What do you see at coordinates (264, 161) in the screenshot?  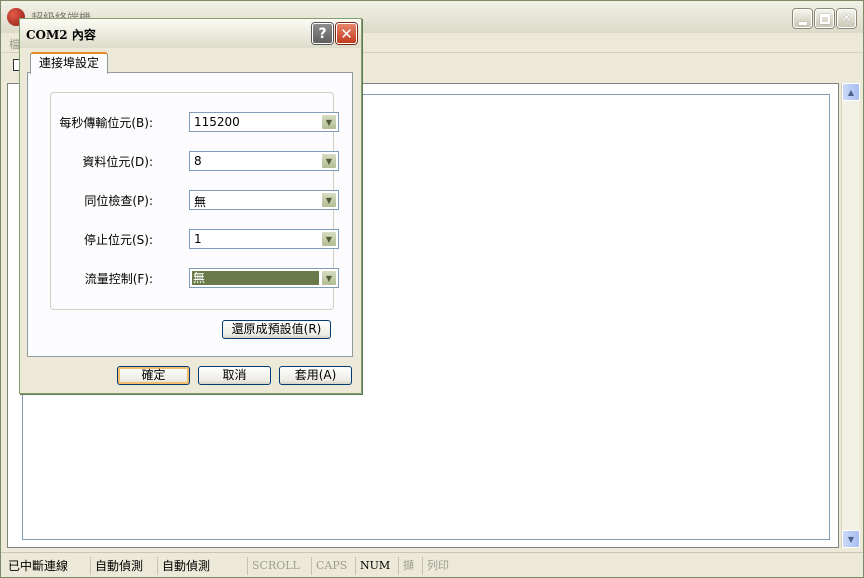 I see `data-bits-select: 8 ▼` at bounding box center [264, 161].